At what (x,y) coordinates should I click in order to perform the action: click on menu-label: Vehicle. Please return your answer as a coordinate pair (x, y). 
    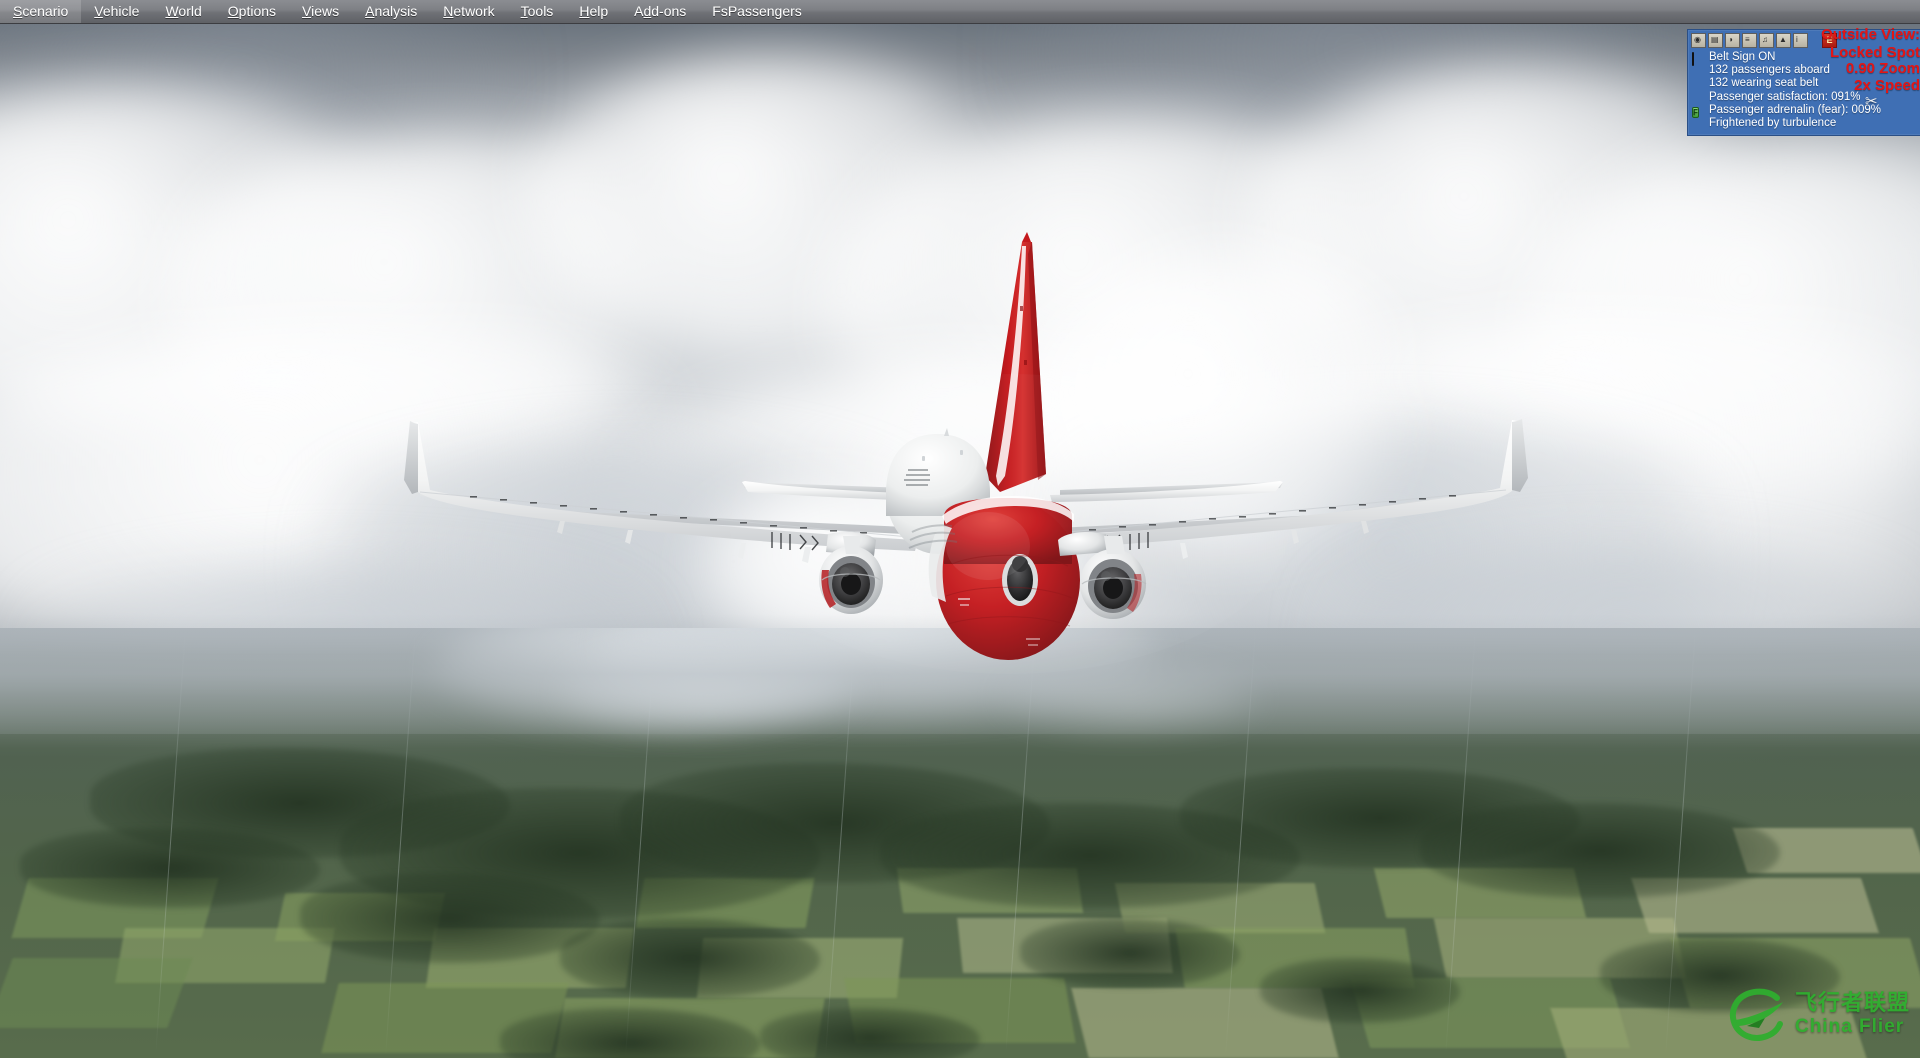
    Looking at the image, I should click on (117, 11).